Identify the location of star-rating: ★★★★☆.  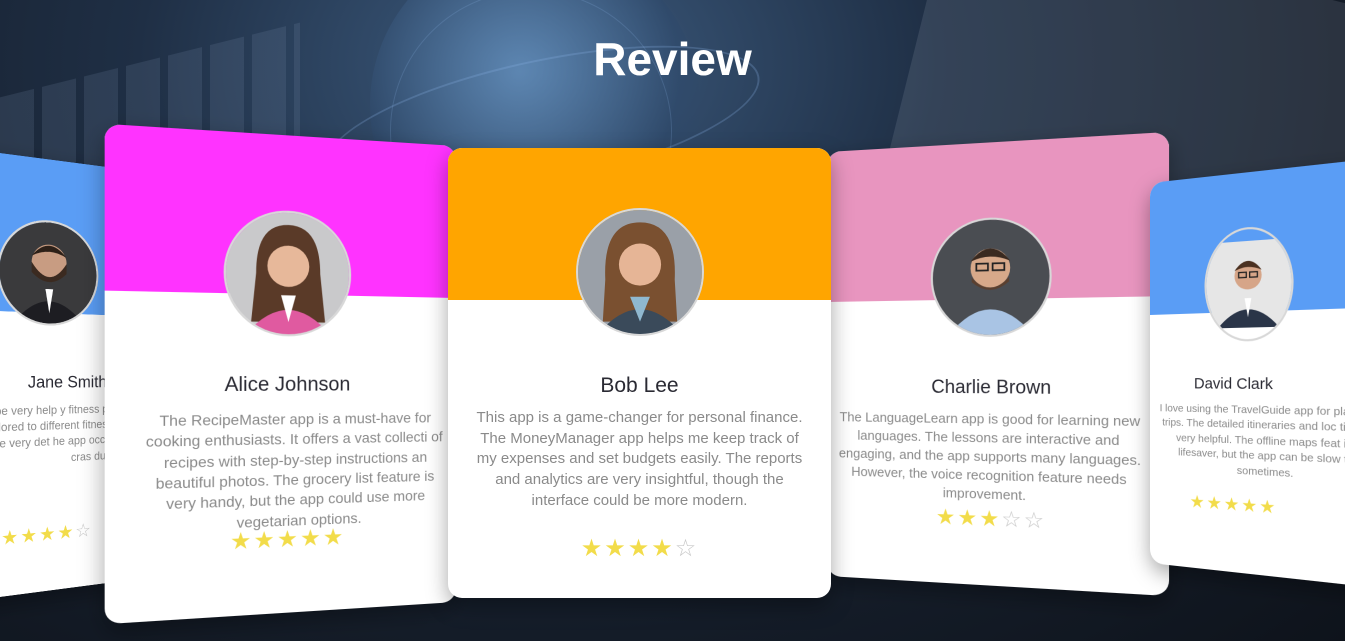
(639, 548).